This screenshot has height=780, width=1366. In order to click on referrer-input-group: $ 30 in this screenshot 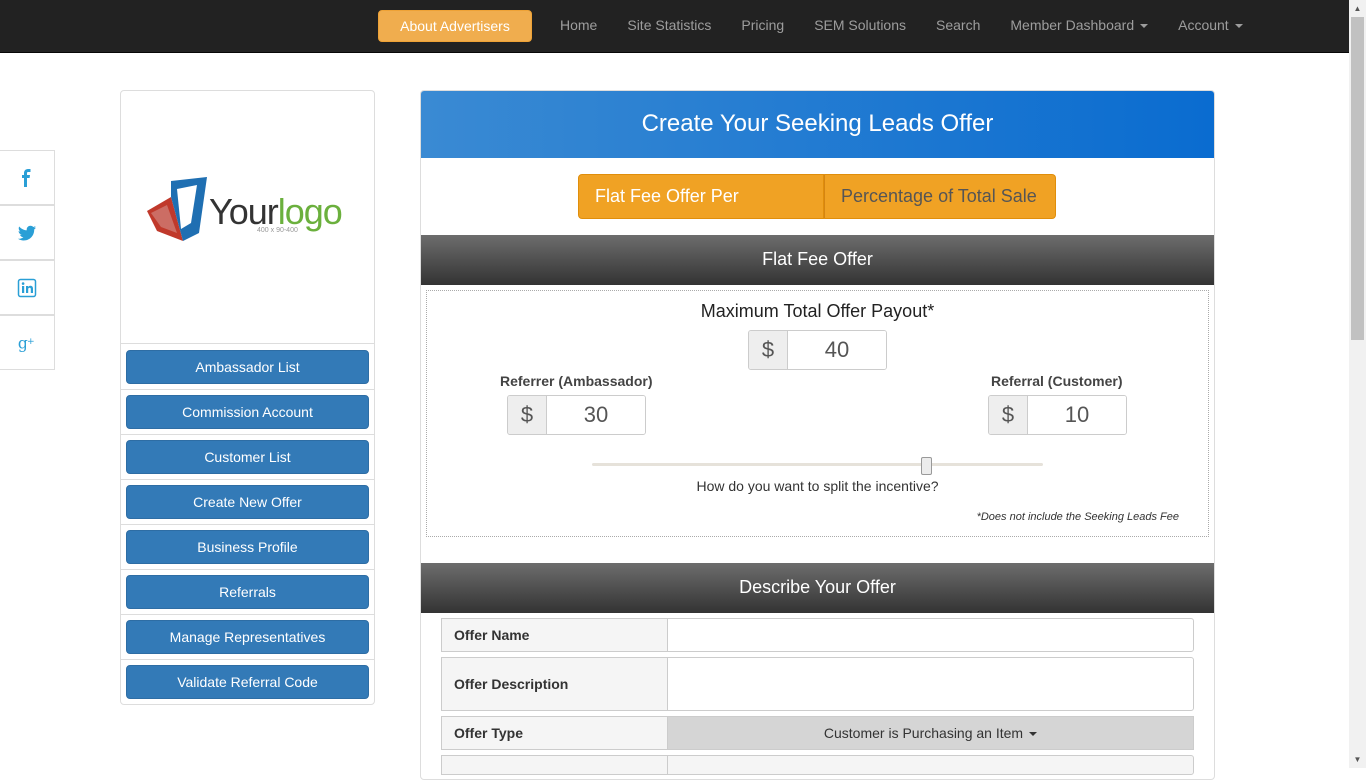, I will do `click(576, 415)`.